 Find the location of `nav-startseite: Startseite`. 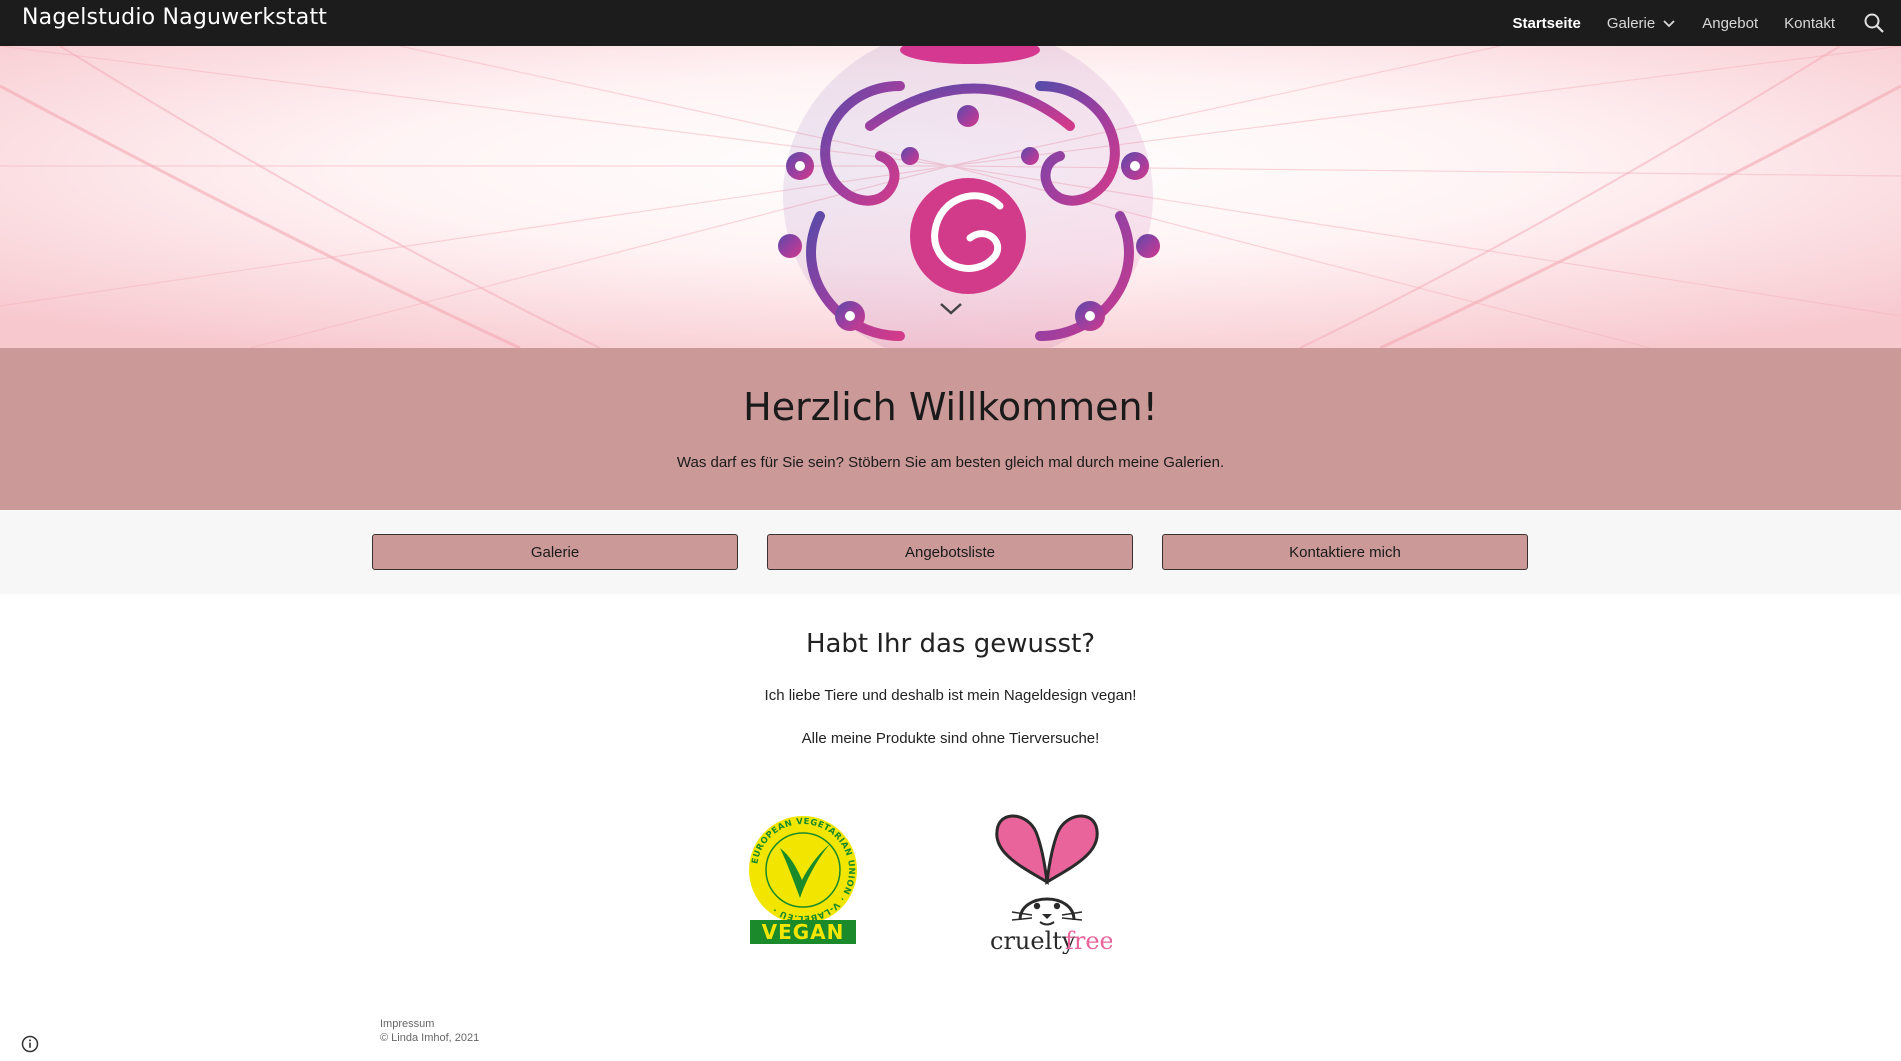

nav-startseite: Startseite is located at coordinates (1547, 23).